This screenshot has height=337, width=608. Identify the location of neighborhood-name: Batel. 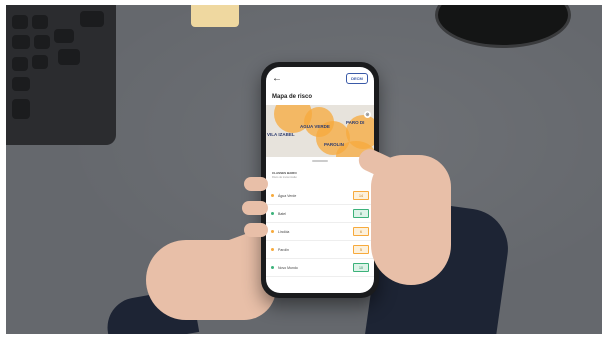
(282, 213).